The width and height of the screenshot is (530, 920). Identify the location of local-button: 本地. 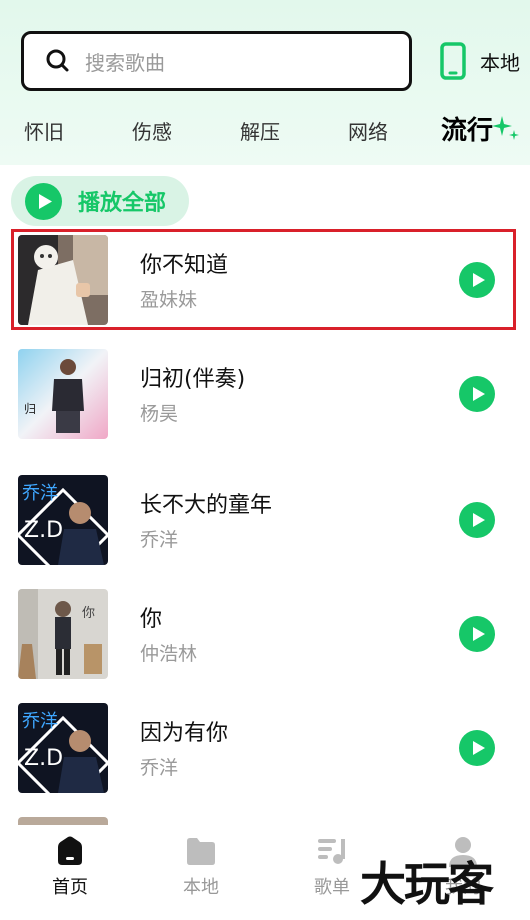
(482, 61).